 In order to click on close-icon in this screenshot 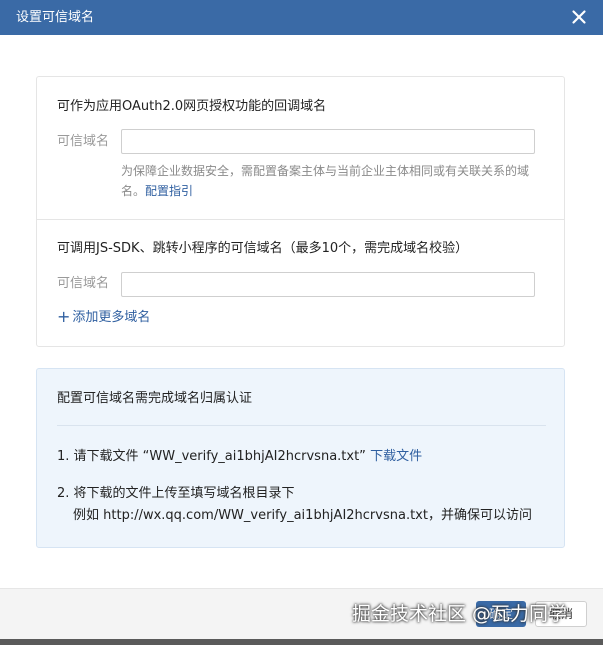, I will do `click(579, 17)`.